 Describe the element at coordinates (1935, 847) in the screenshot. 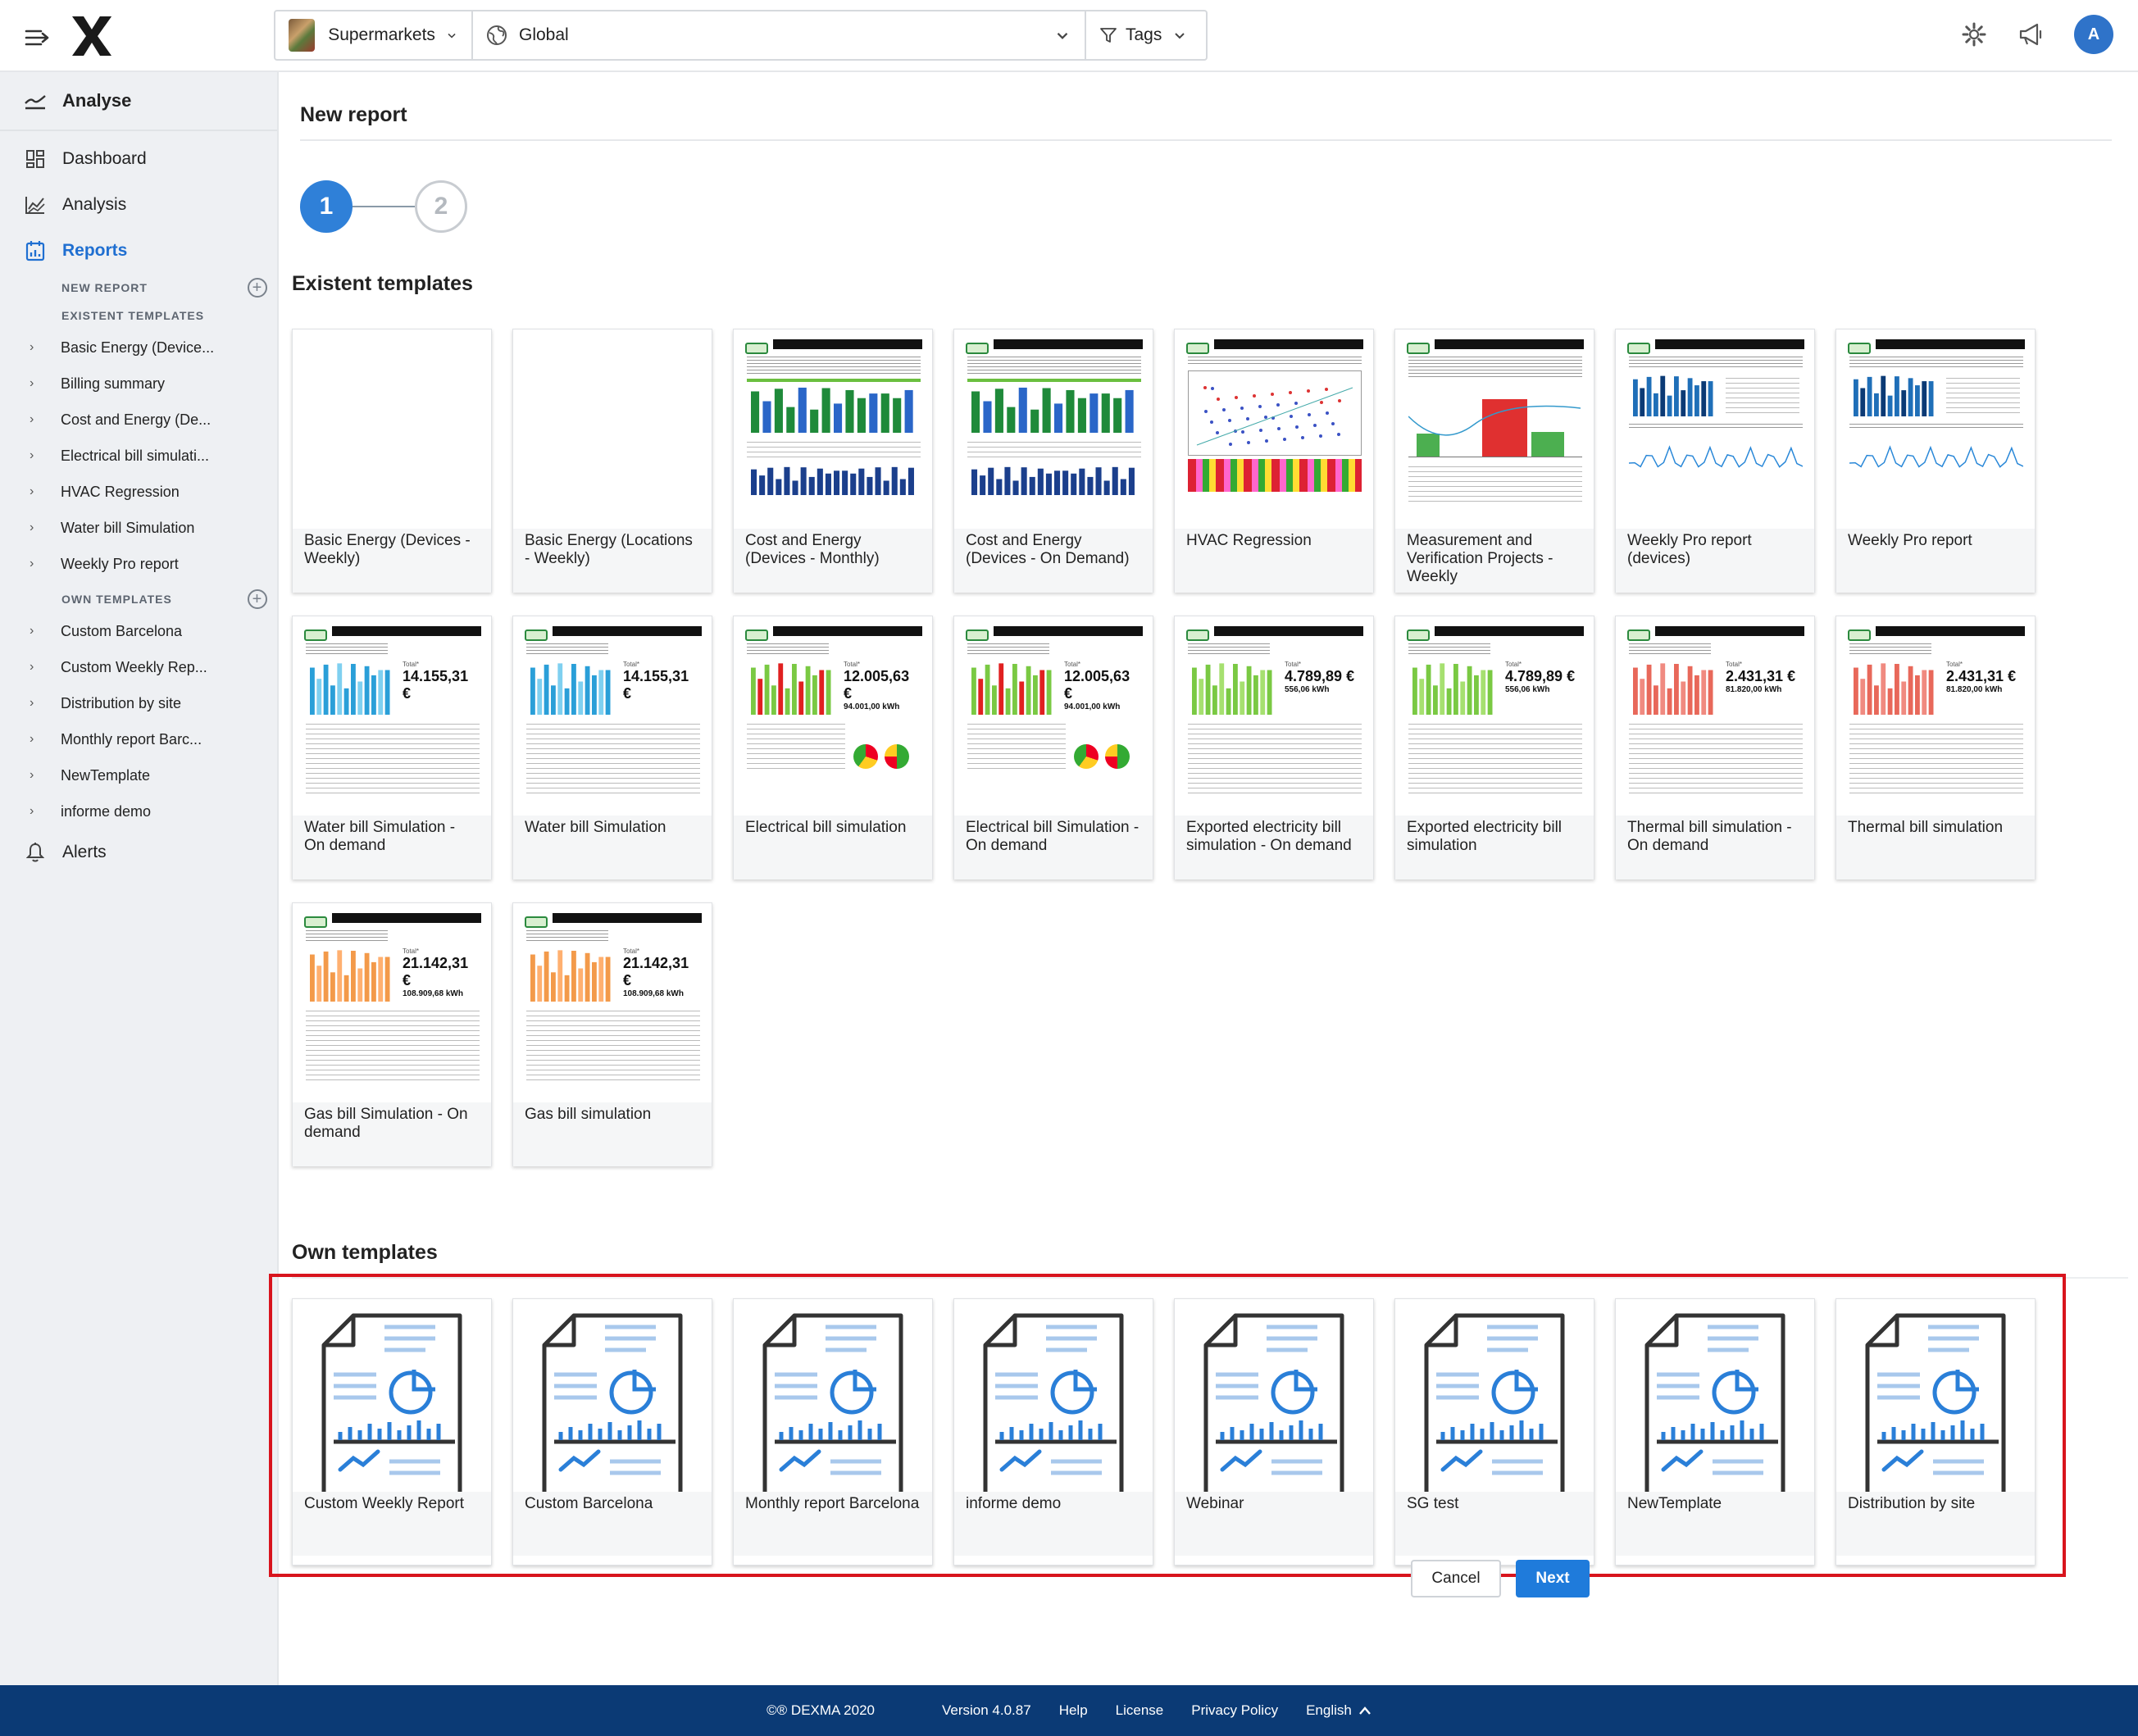

I see `template-card-label: Thermal bill simulation` at that location.